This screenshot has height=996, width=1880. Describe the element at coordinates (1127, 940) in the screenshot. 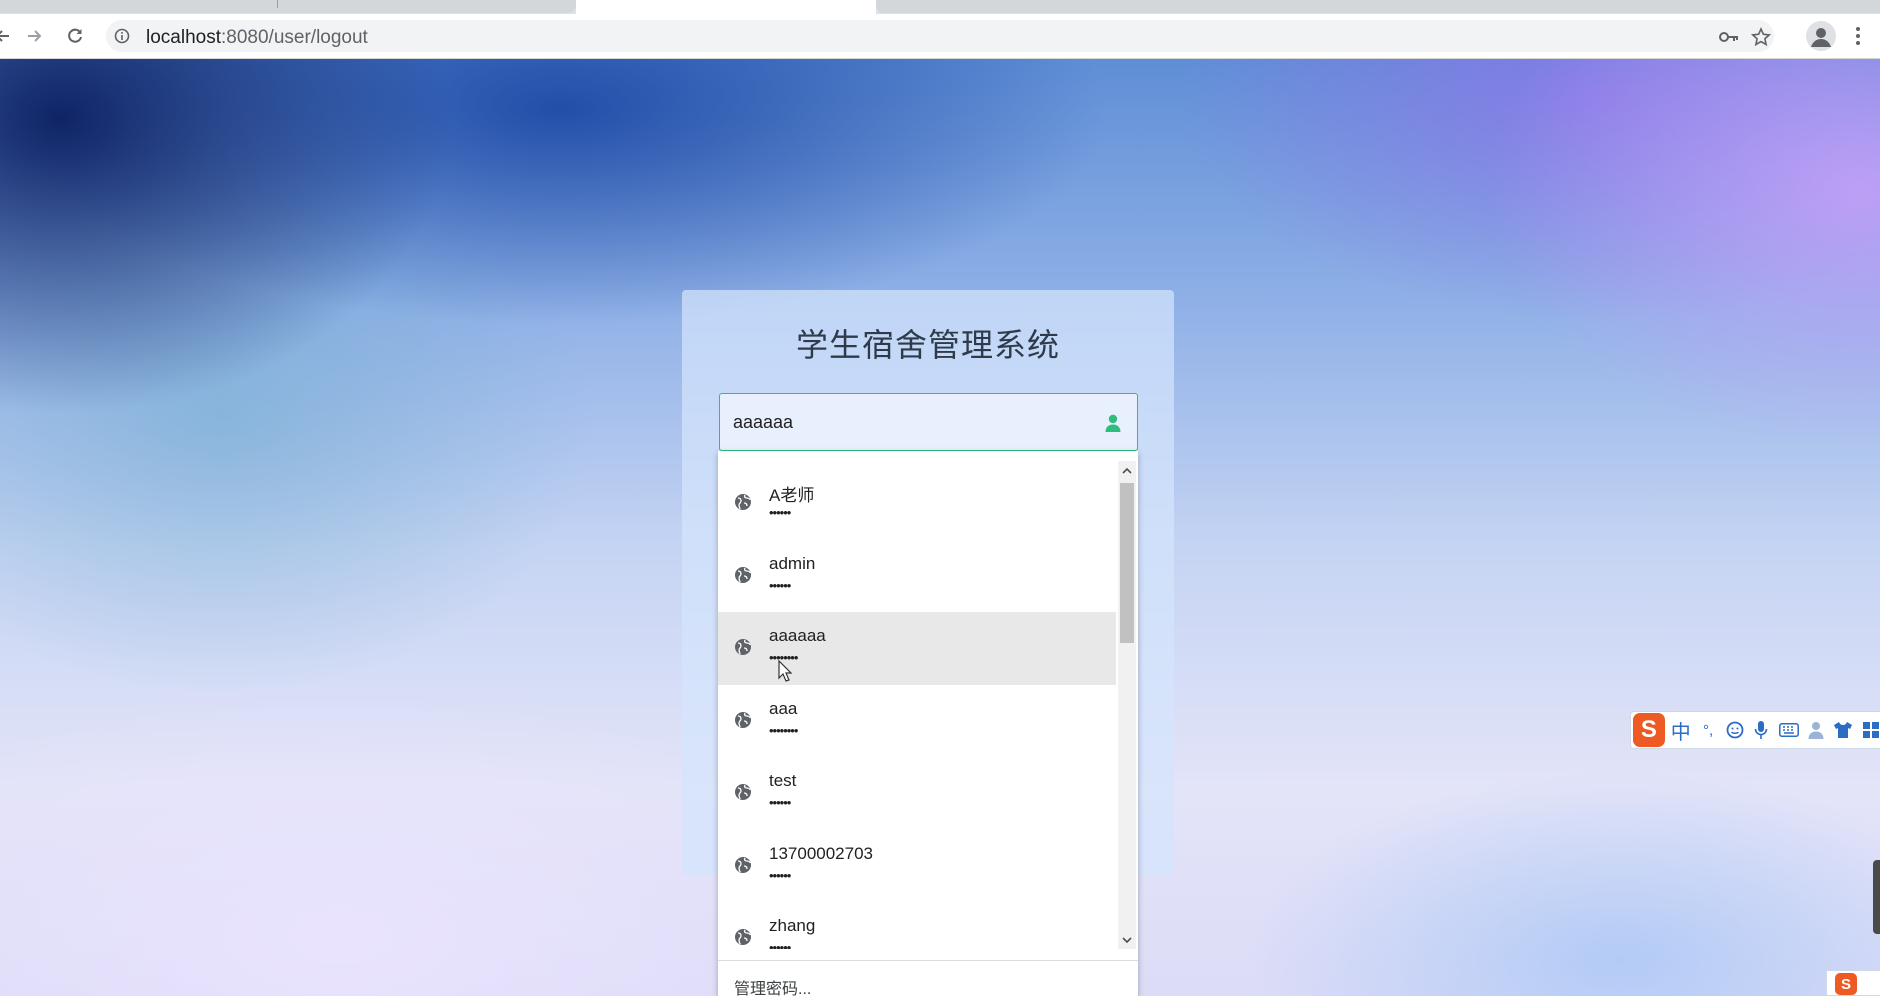

I see `scroll-down-icon` at that location.